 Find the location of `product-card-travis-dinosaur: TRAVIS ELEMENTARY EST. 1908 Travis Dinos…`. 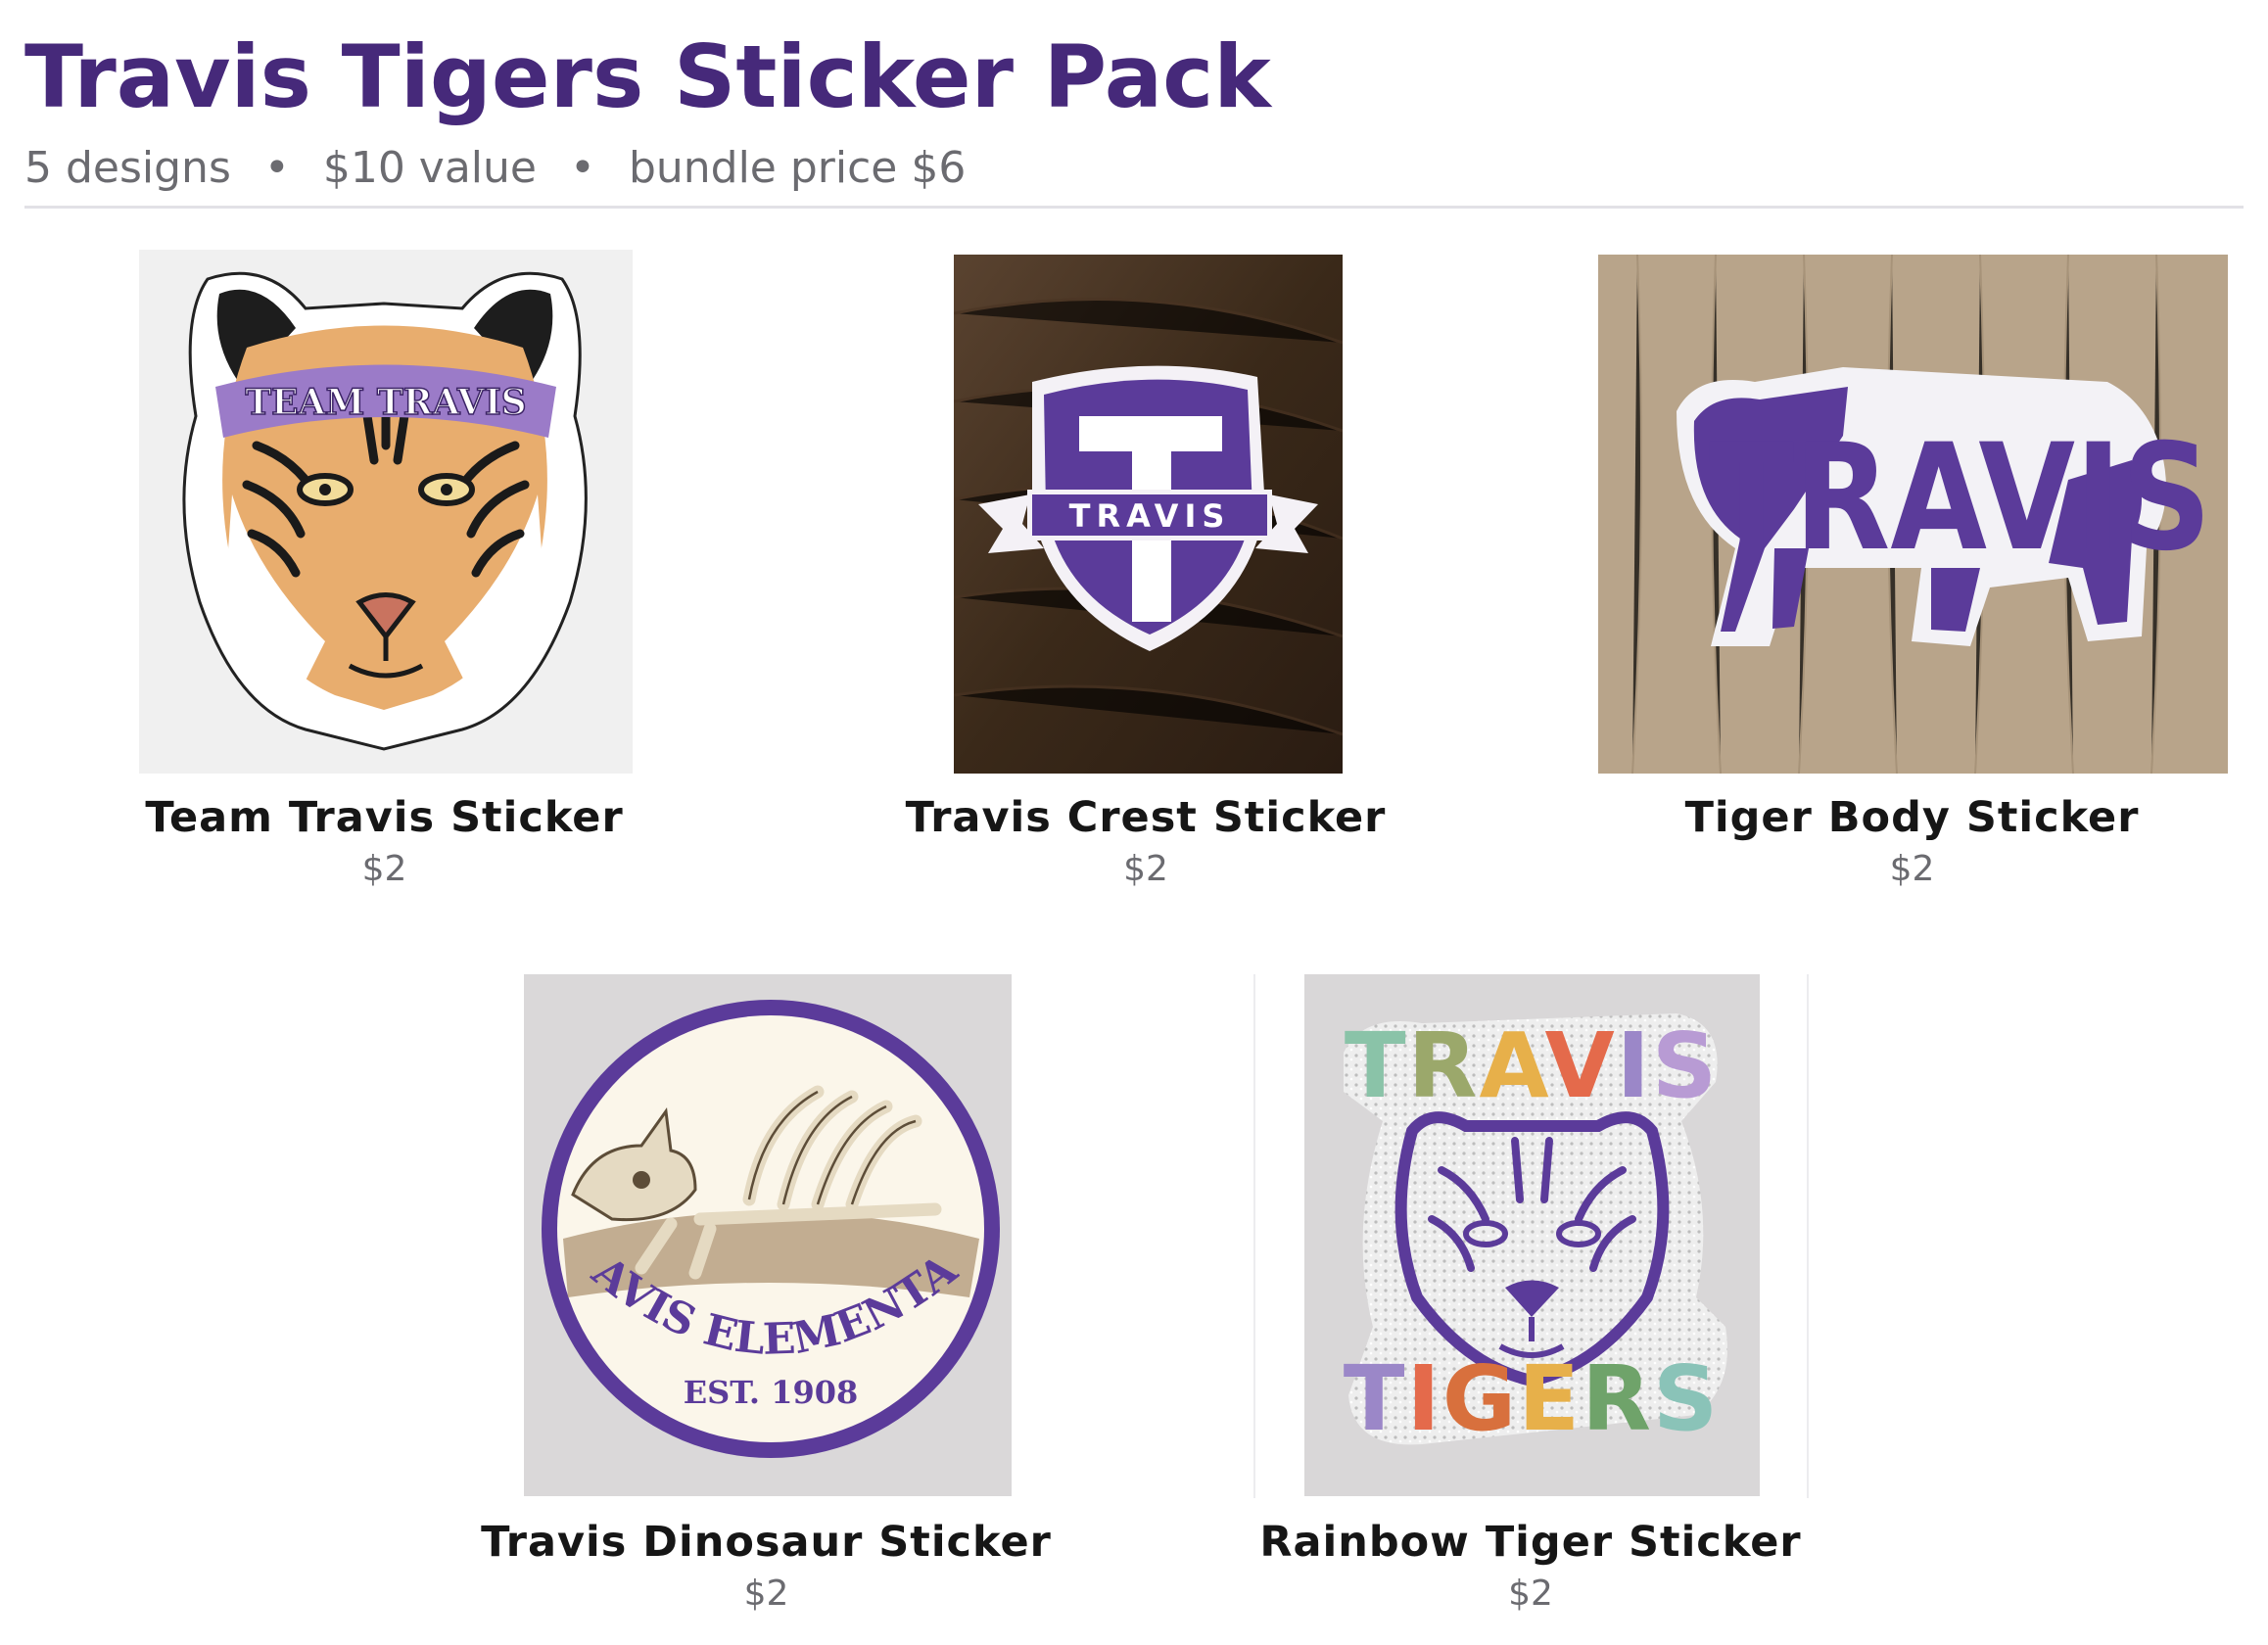

product-card-travis-dinosaur: TRAVIS ELEMENTARY EST. 1908 Travis Dinos… is located at coordinates (766, 1297).